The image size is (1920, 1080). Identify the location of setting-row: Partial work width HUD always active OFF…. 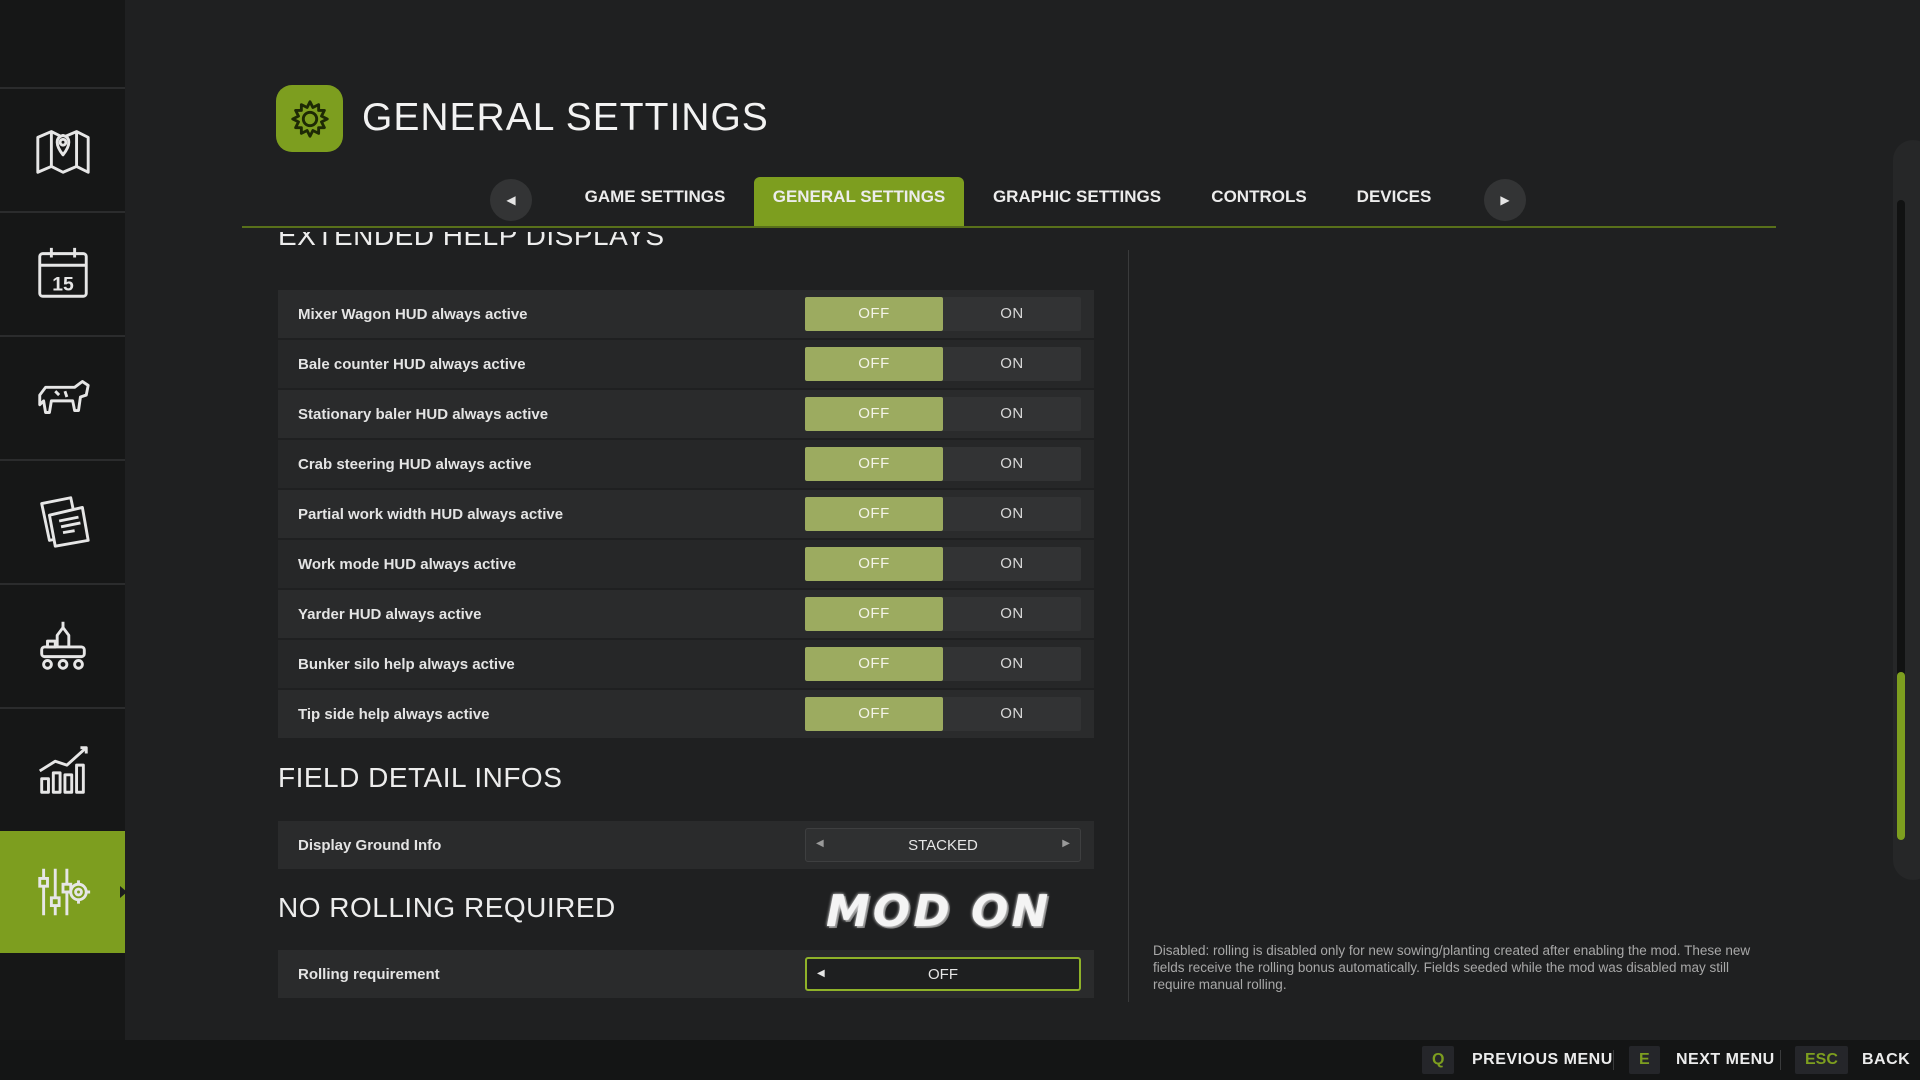
(686, 514).